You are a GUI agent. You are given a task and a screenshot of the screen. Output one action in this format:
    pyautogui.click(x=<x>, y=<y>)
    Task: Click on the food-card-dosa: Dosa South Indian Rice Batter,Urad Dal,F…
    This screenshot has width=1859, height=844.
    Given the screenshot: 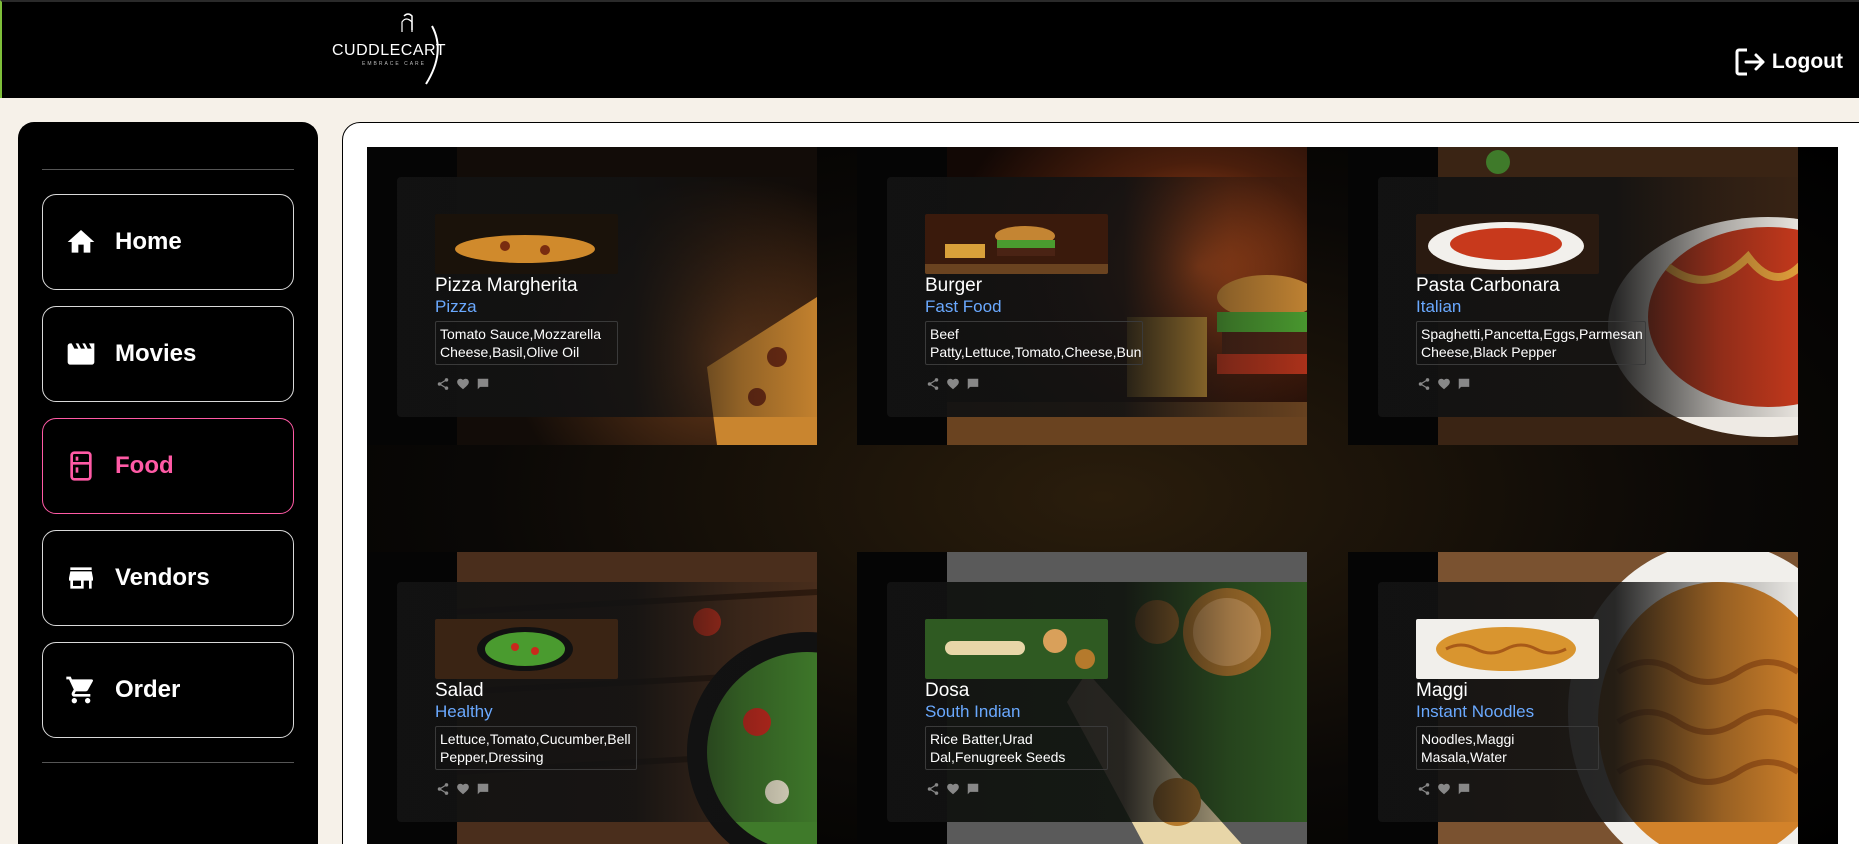 What is the action you would take?
    pyautogui.click(x=1082, y=698)
    